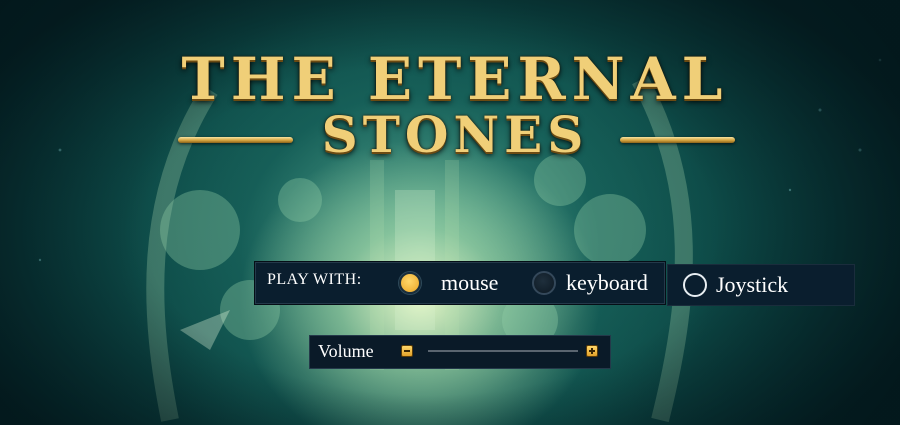  Describe the element at coordinates (455, 134) in the screenshot. I see `game-title-line2: STONES` at that location.